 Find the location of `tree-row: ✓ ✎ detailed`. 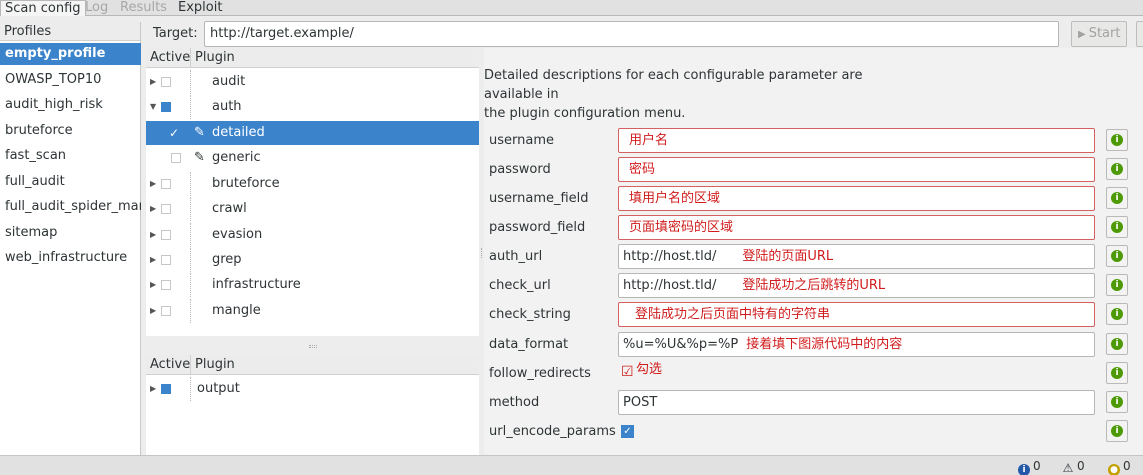

tree-row: ✓ ✎ detailed is located at coordinates (312, 133).